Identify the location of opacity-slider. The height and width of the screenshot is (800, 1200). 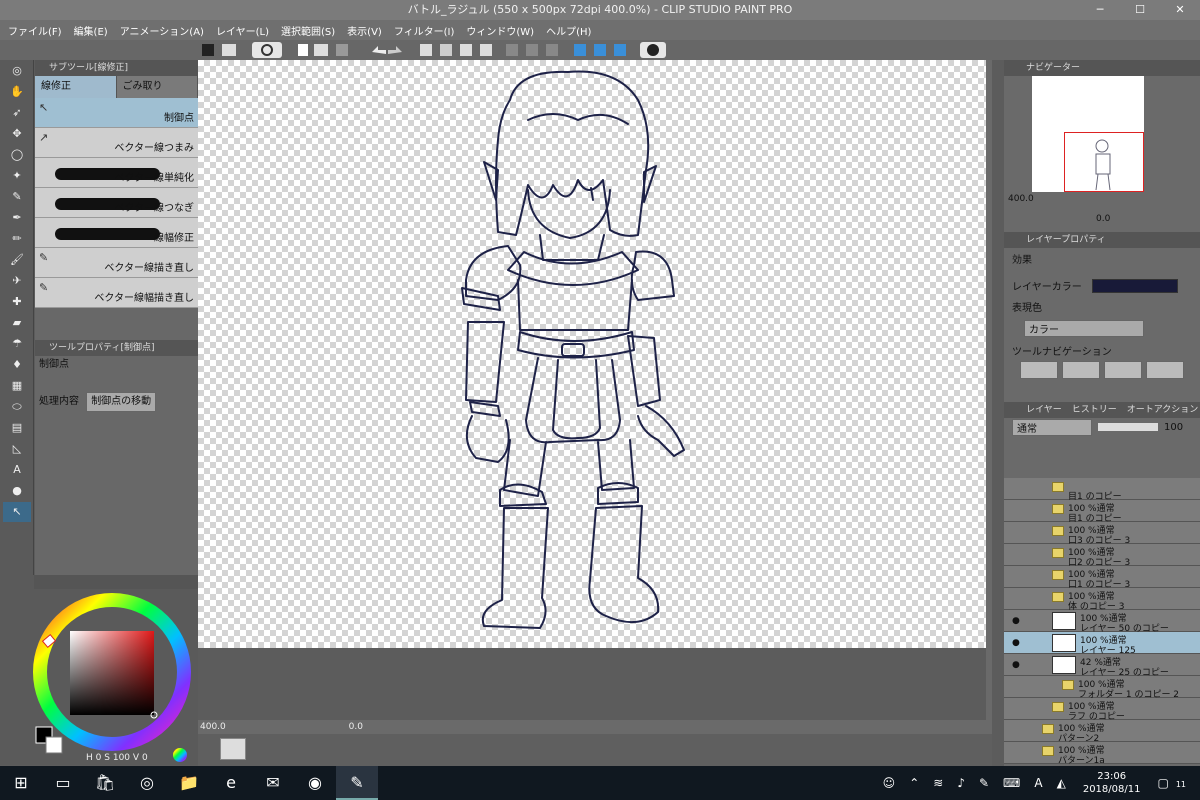
(1128, 427).